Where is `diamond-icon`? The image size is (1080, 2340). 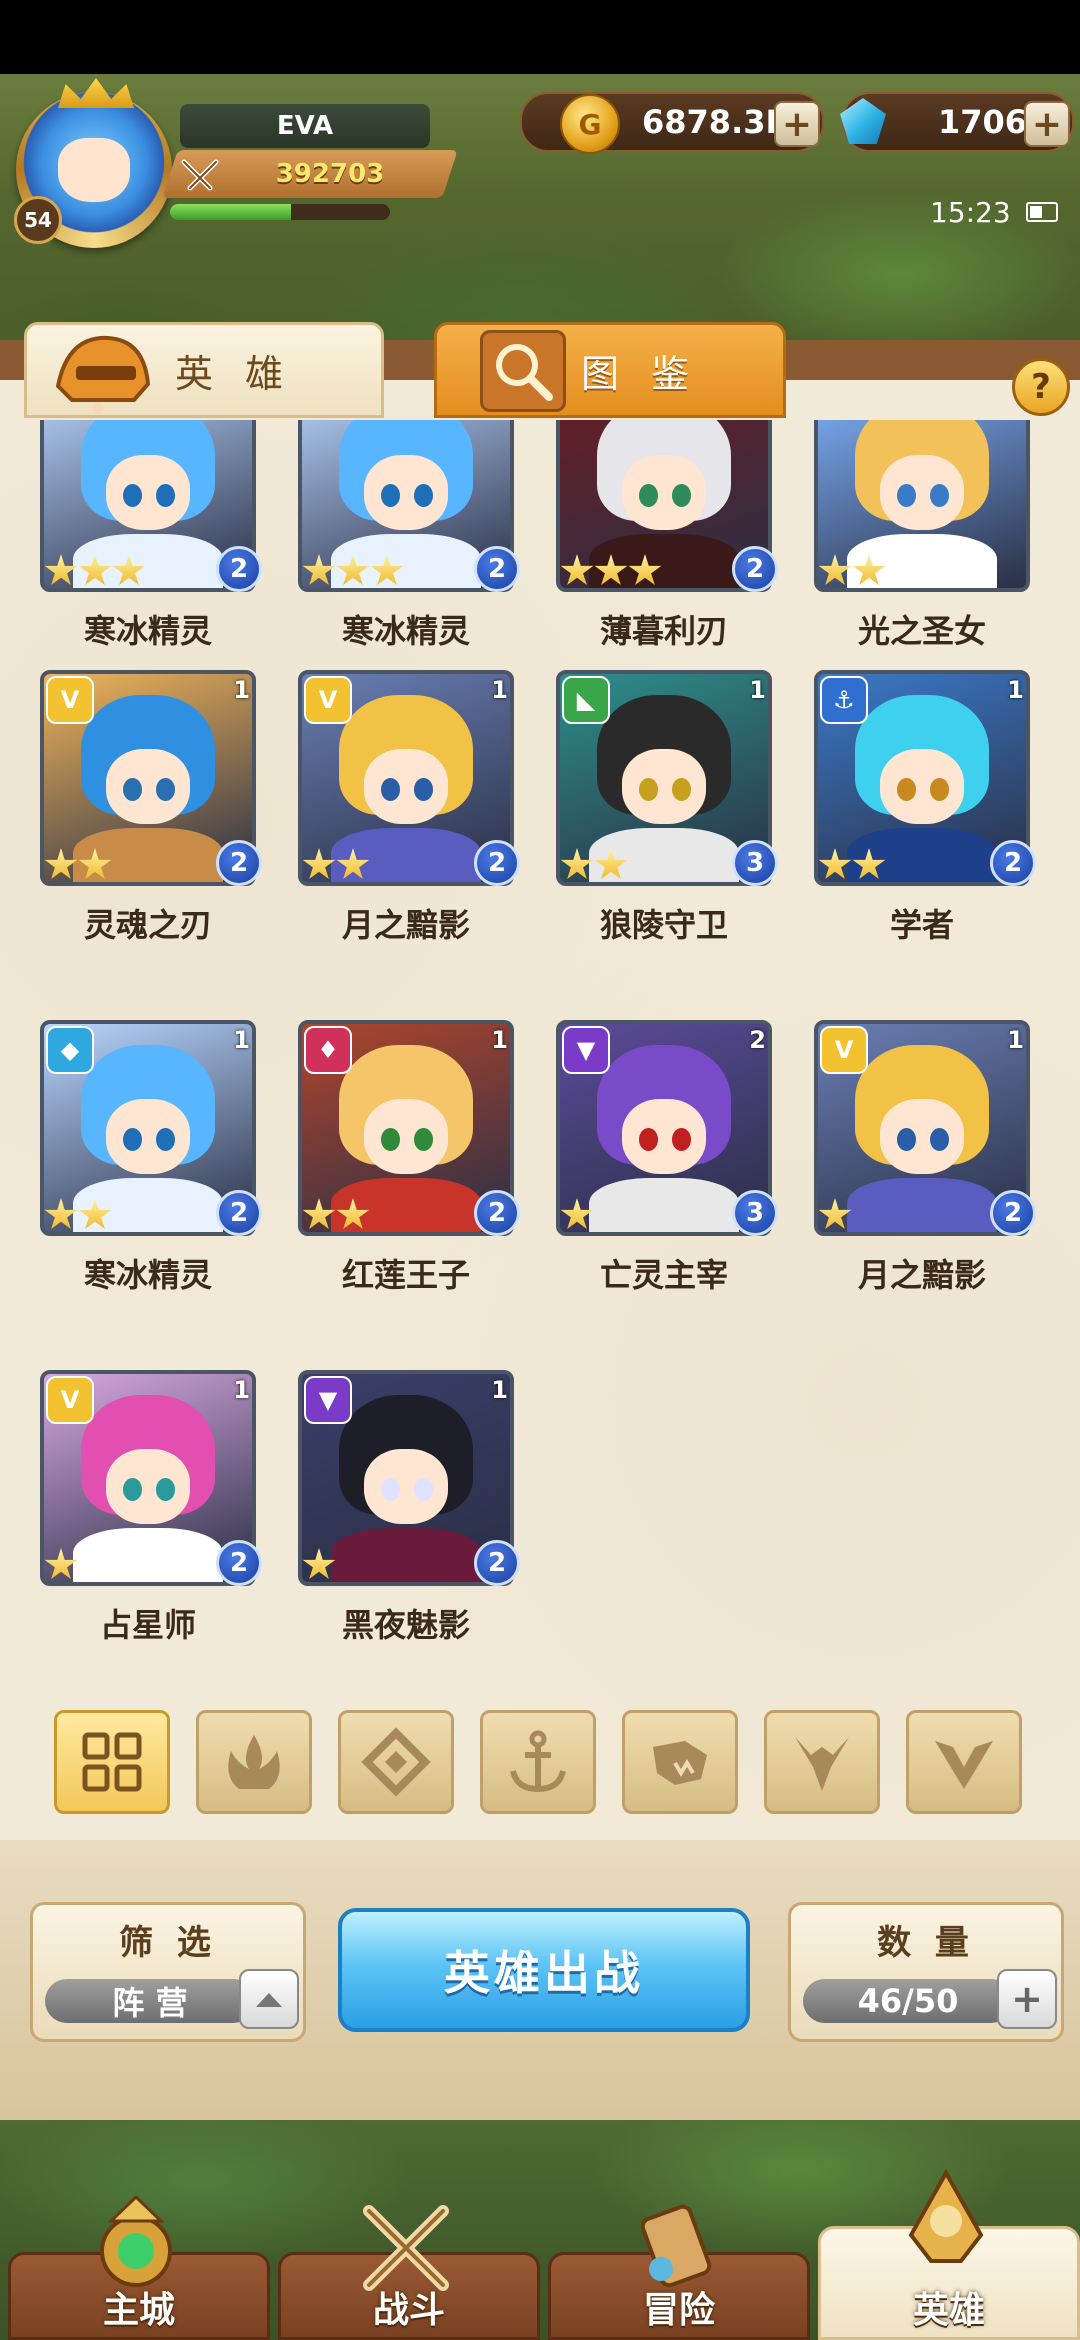
diamond-icon is located at coordinates (396, 1762).